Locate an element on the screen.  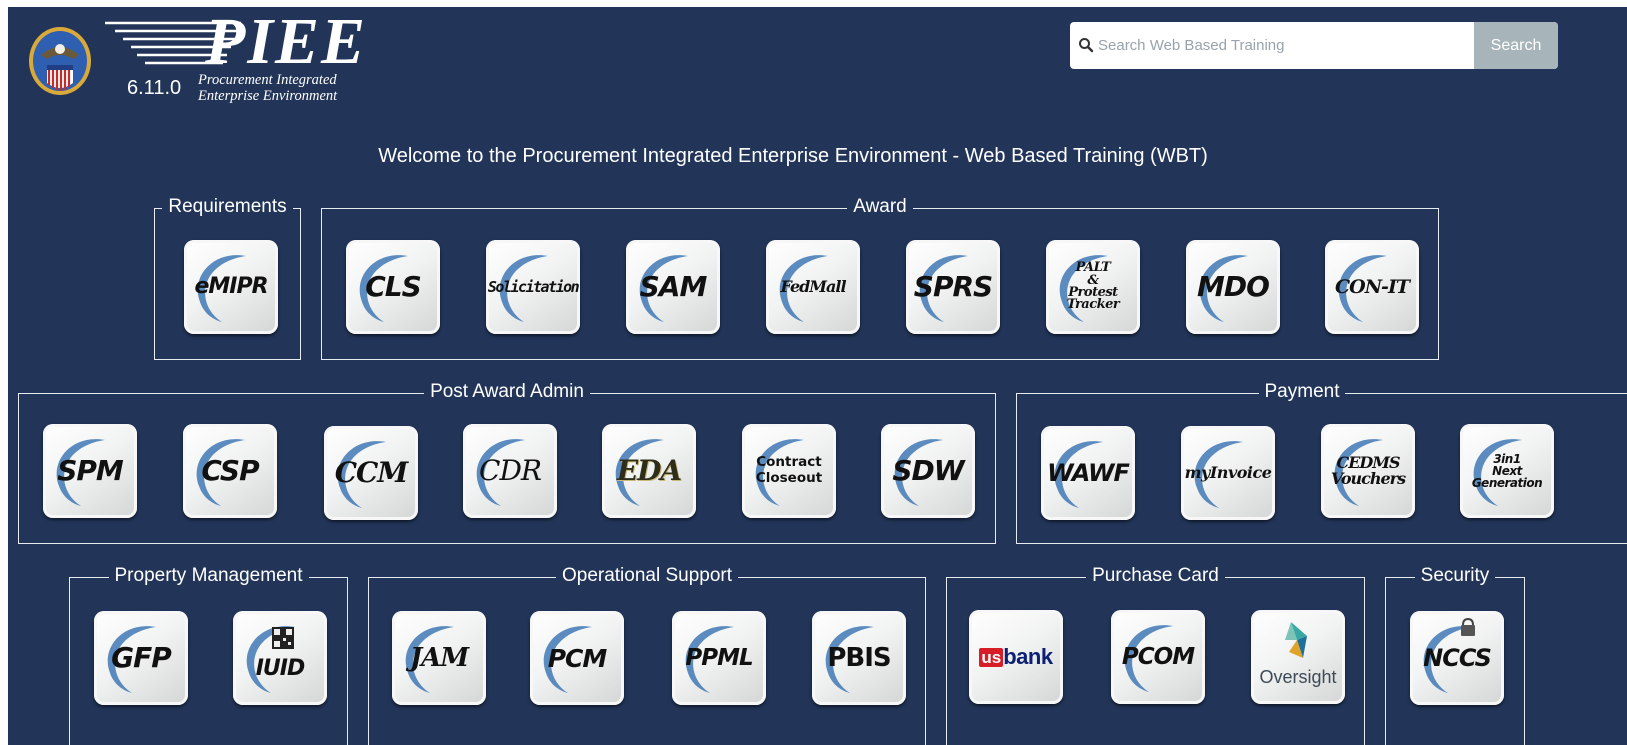
tile-label: CCM is located at coordinates (371, 472).